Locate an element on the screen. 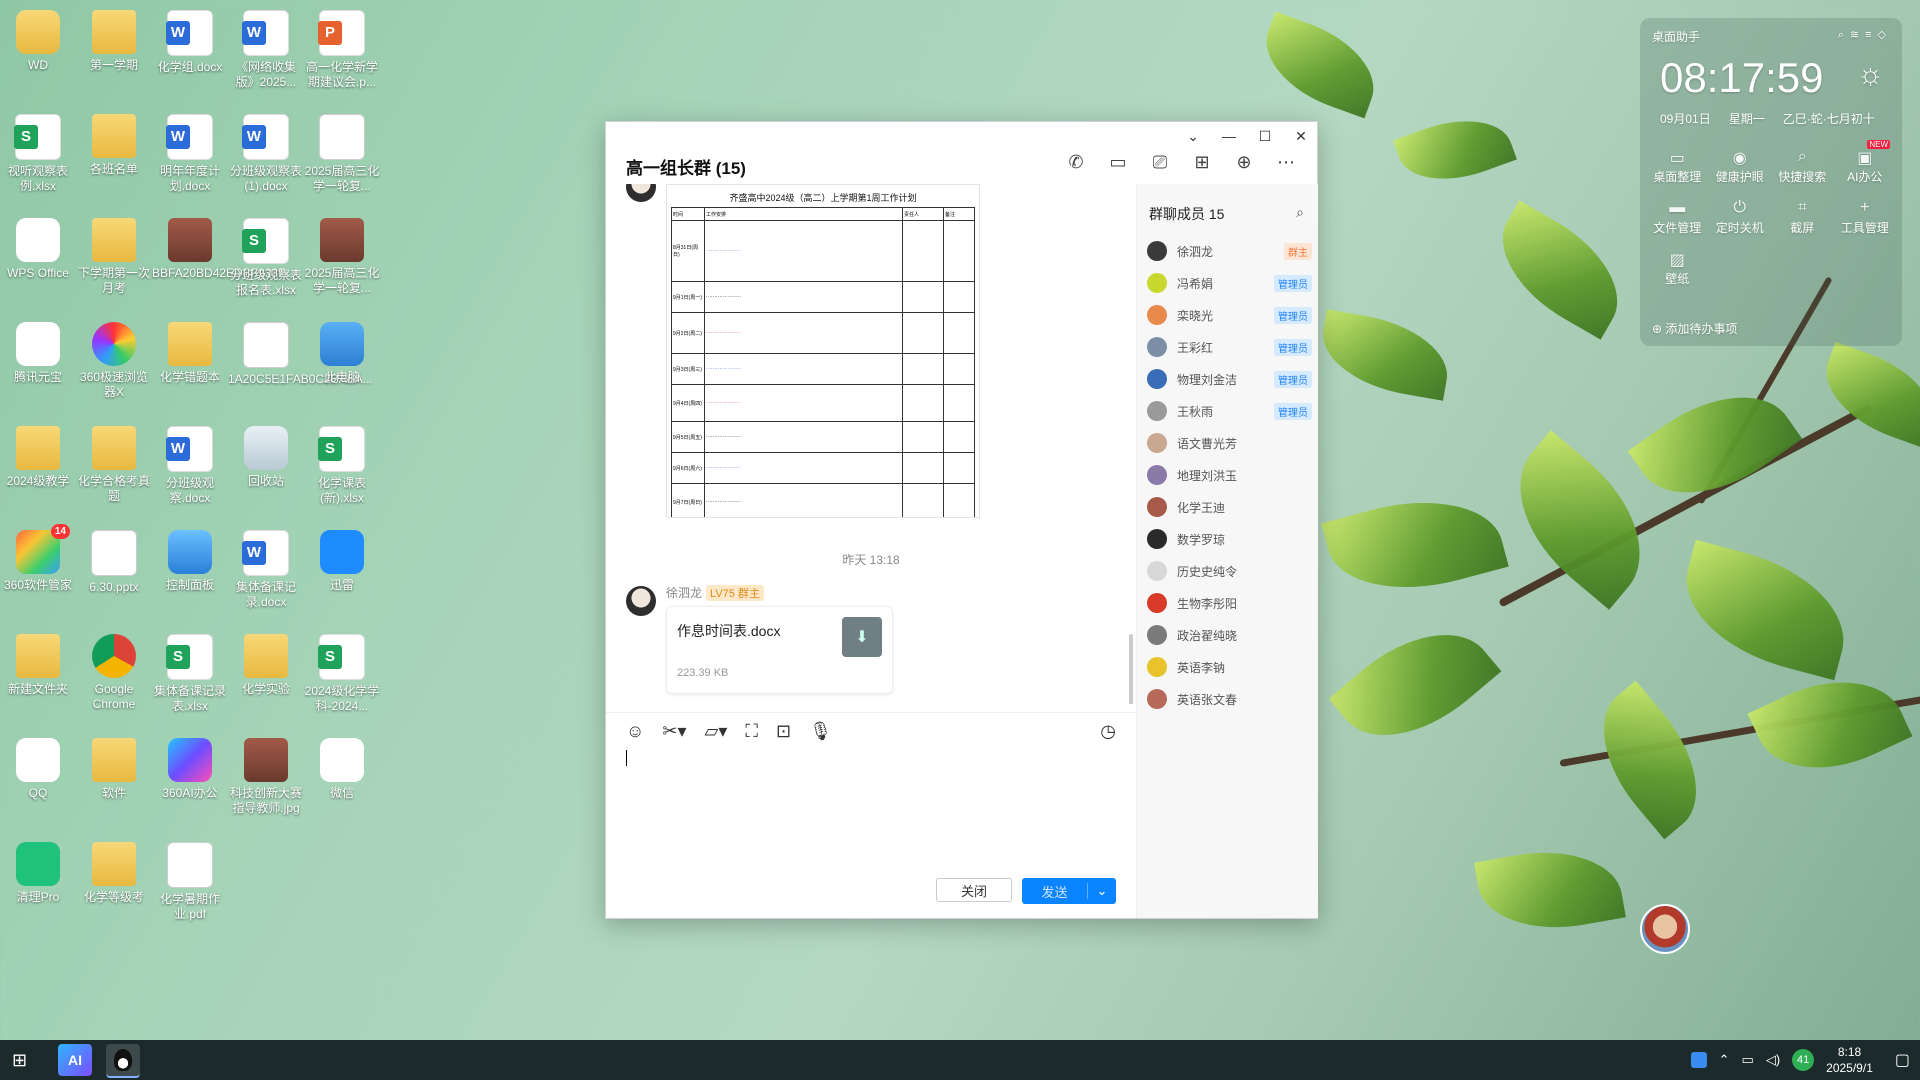 The height and width of the screenshot is (1080, 1920). desktop-icon: 化学课表(新).xlsx is located at coordinates (342, 463).